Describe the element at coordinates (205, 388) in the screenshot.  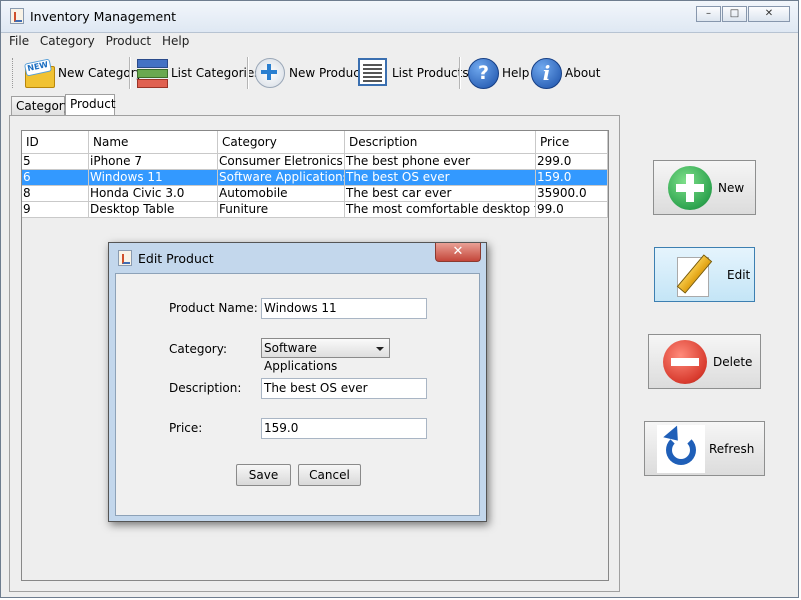
I see `description-label: Description:` at that location.